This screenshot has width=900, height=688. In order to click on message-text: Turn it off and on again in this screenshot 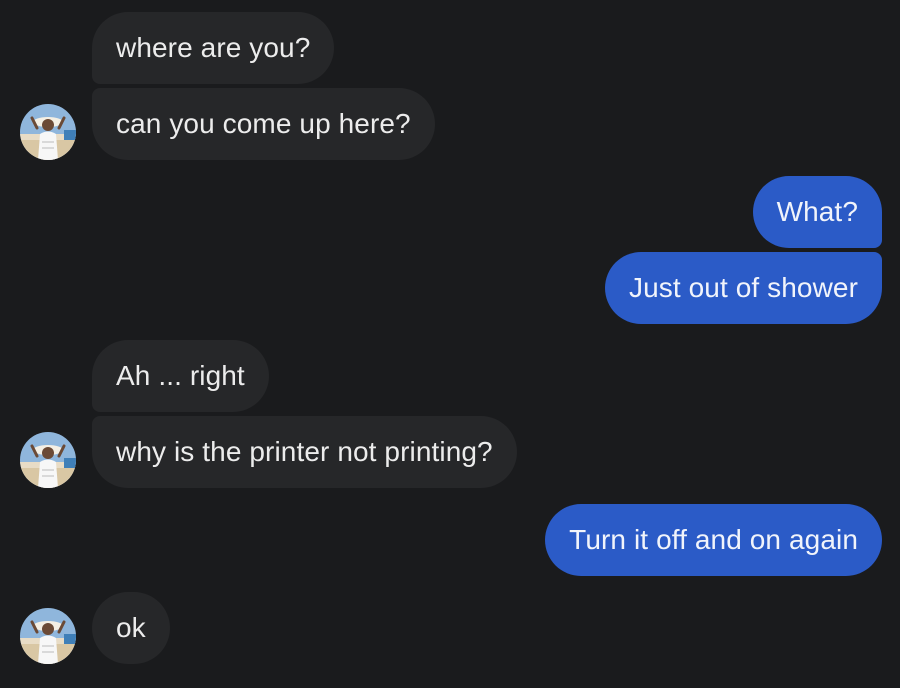, I will do `click(713, 539)`.